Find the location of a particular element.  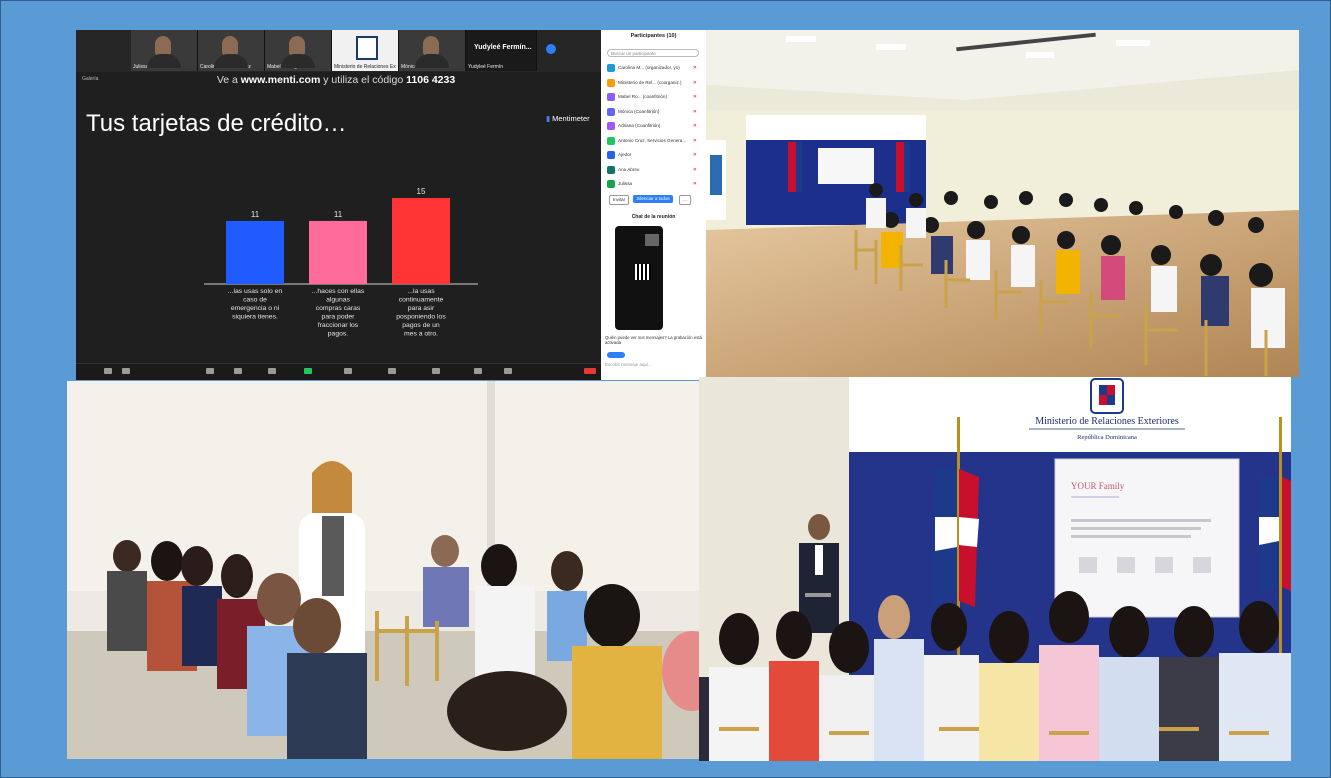

qr-code is located at coordinates (643, 272).